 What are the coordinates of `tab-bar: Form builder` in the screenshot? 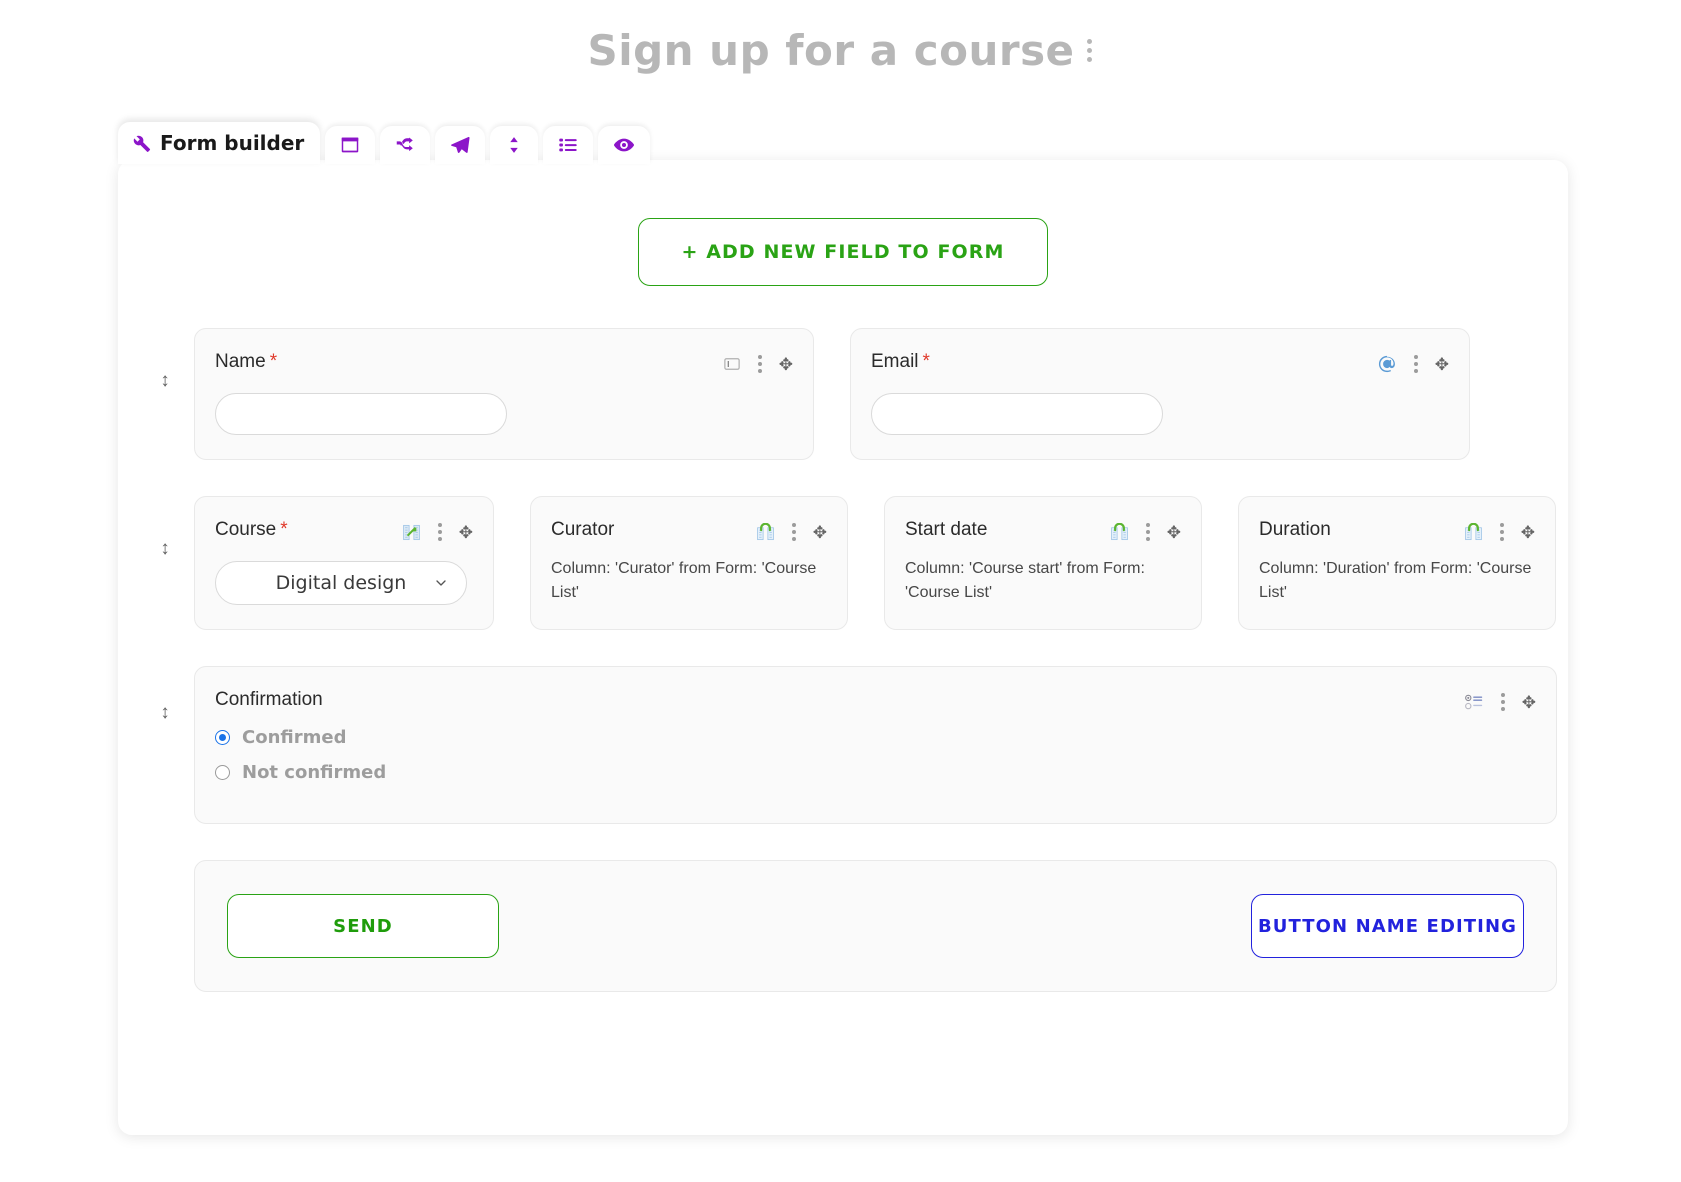 It's located at (384, 143).